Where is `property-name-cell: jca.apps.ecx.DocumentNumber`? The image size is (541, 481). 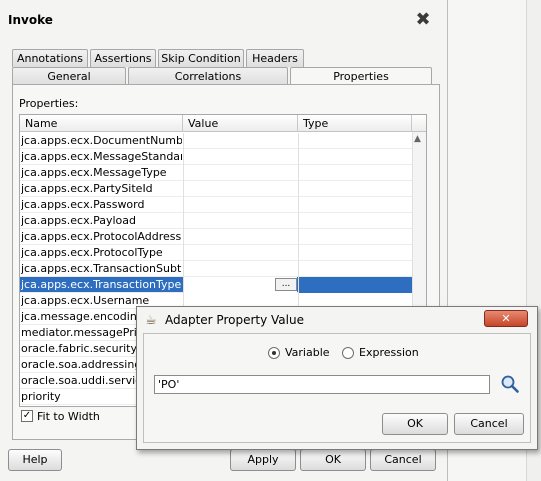
property-name-cell: jca.apps.ecx.DocumentNumber is located at coordinates (101, 140).